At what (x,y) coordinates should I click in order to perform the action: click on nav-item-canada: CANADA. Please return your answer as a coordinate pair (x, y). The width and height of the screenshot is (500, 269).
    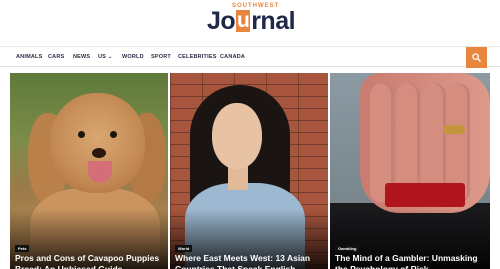
    Looking at the image, I should click on (232, 57).